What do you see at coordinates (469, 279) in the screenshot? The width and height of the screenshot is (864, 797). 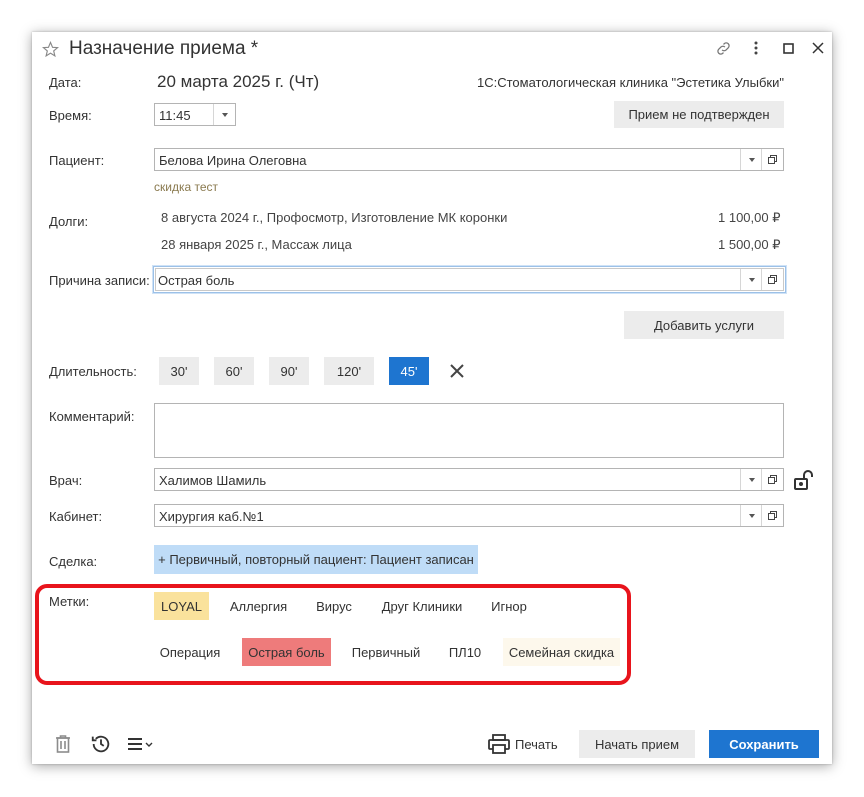 I see `reason-field: Острая боль` at bounding box center [469, 279].